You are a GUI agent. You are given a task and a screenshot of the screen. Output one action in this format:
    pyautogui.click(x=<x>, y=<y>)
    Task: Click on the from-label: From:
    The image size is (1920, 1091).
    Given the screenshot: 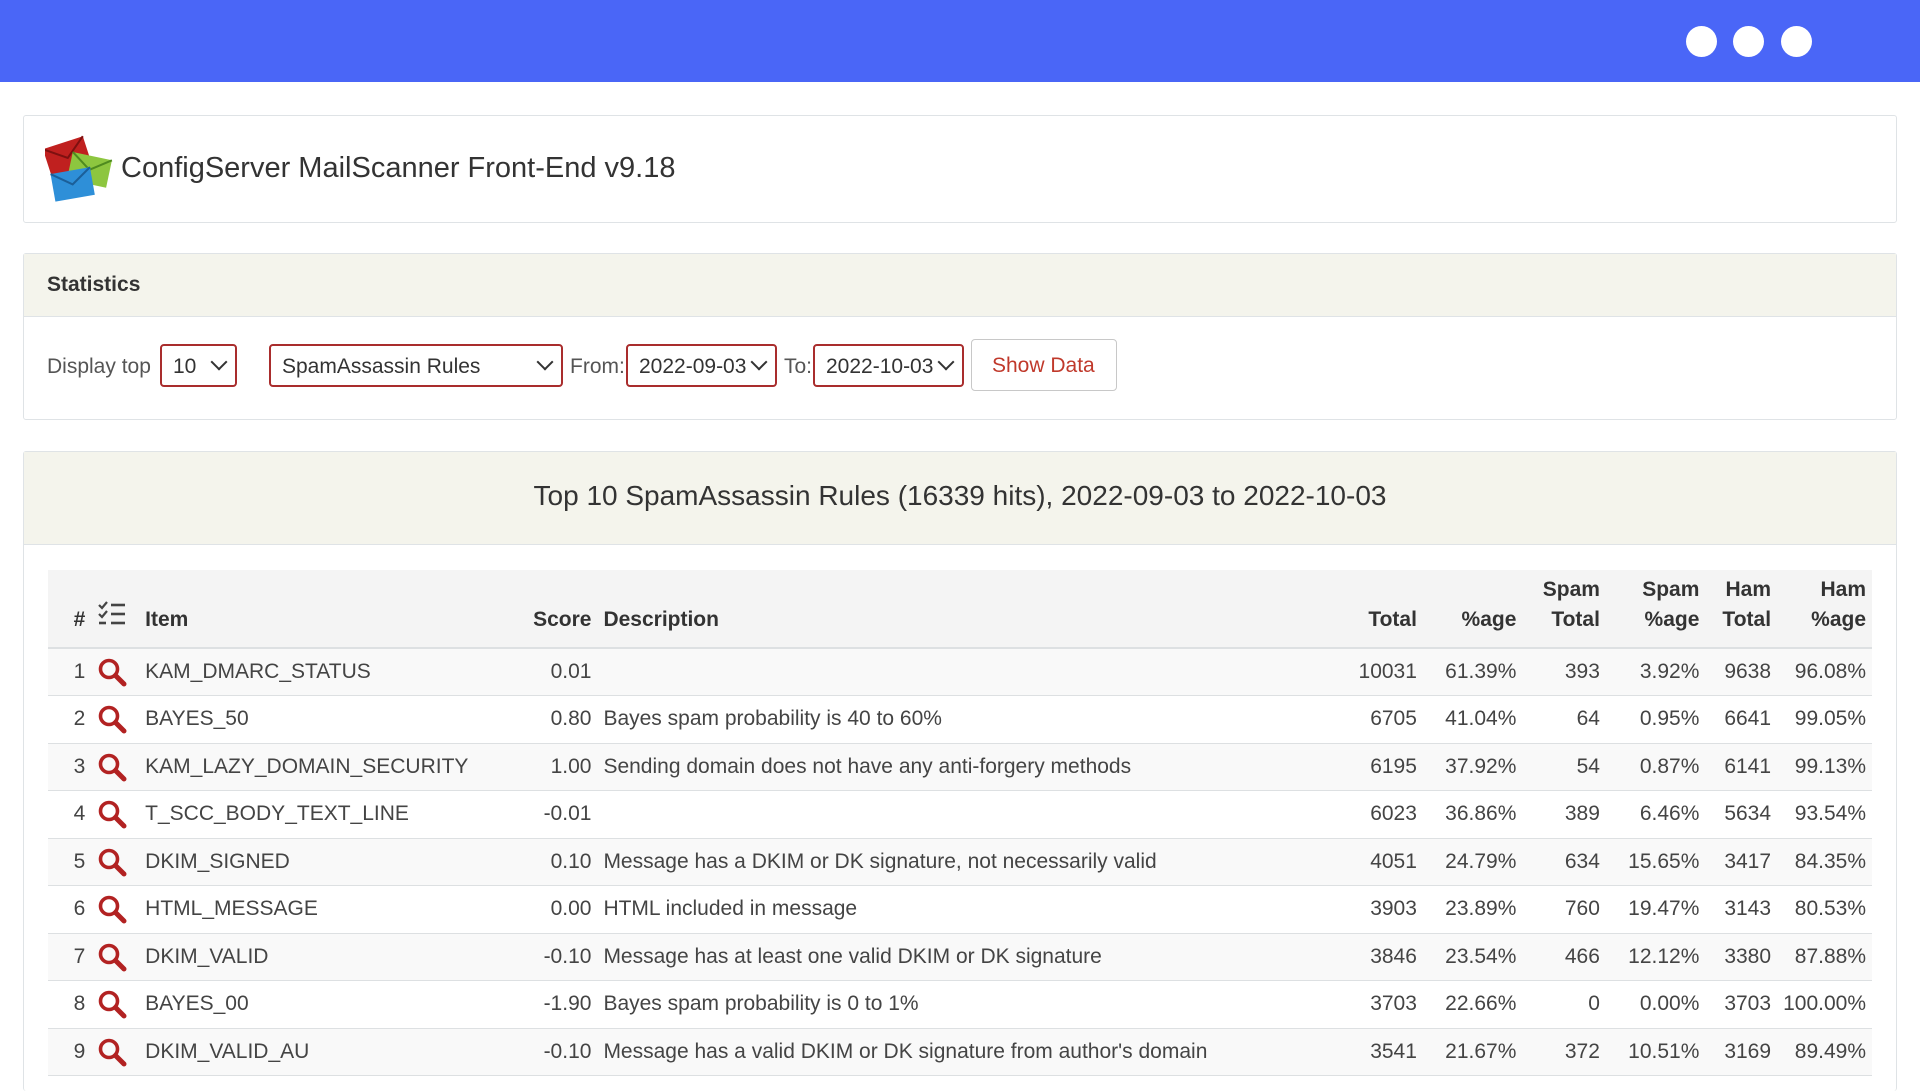 What is the action you would take?
    pyautogui.click(x=597, y=366)
    